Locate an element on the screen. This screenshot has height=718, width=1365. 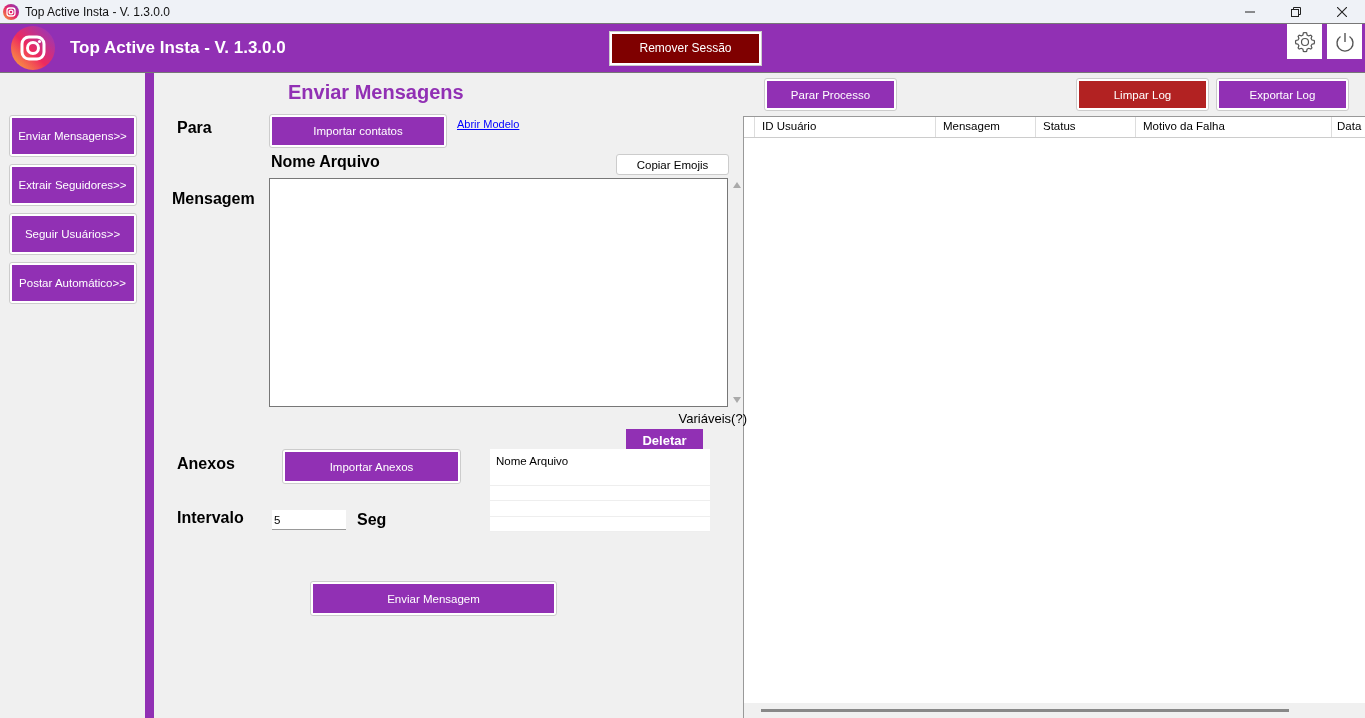
import-contacts-button: Importar contatos is located at coordinates (358, 131).